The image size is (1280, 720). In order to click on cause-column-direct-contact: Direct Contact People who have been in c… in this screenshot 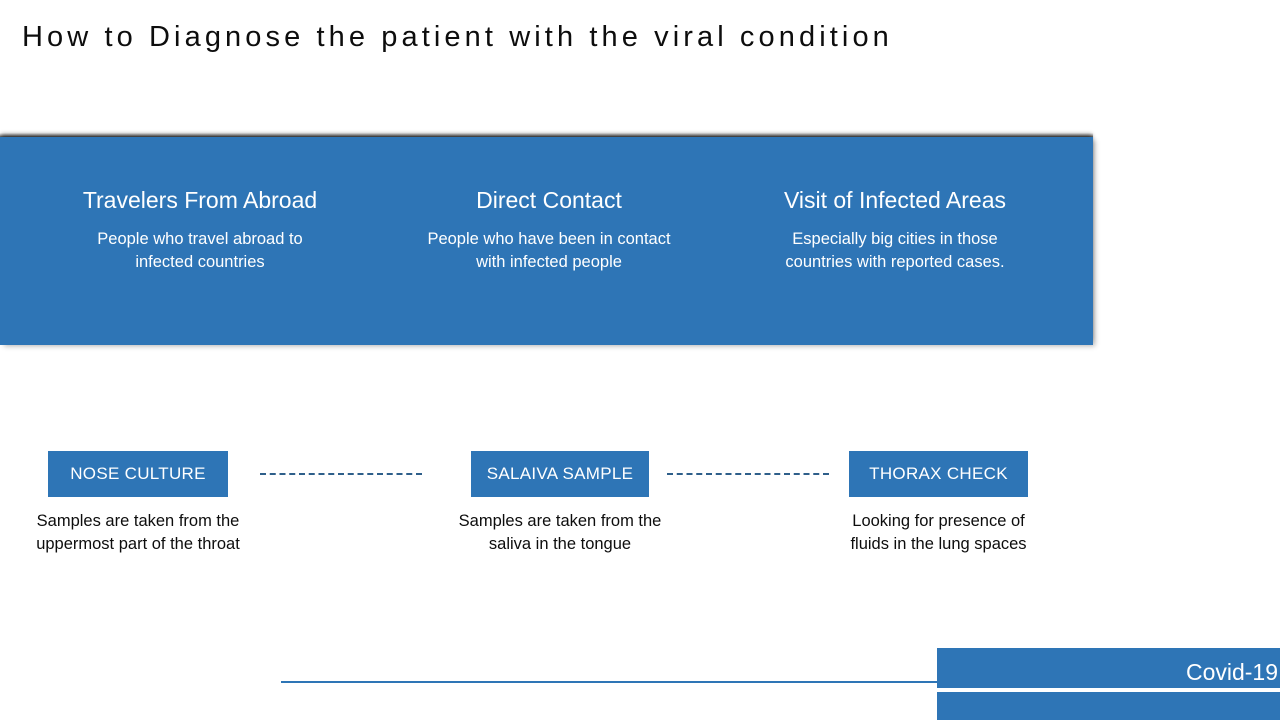, I will do `click(549, 205)`.